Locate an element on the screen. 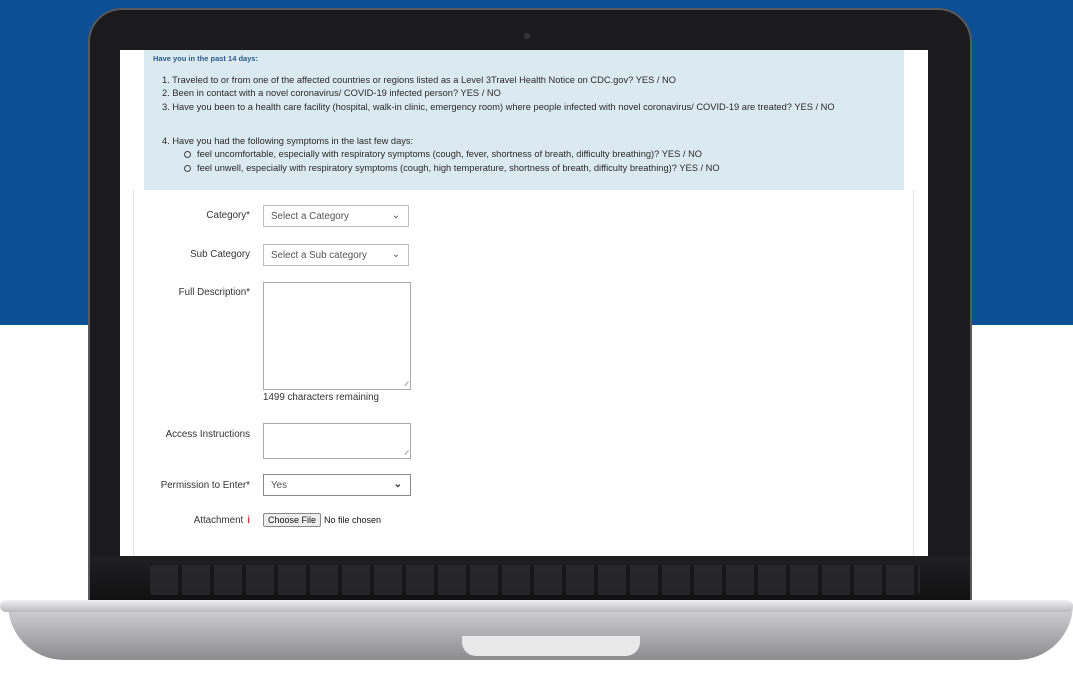 The image size is (1073, 676). frame-border-left is located at coordinates (133, 373).